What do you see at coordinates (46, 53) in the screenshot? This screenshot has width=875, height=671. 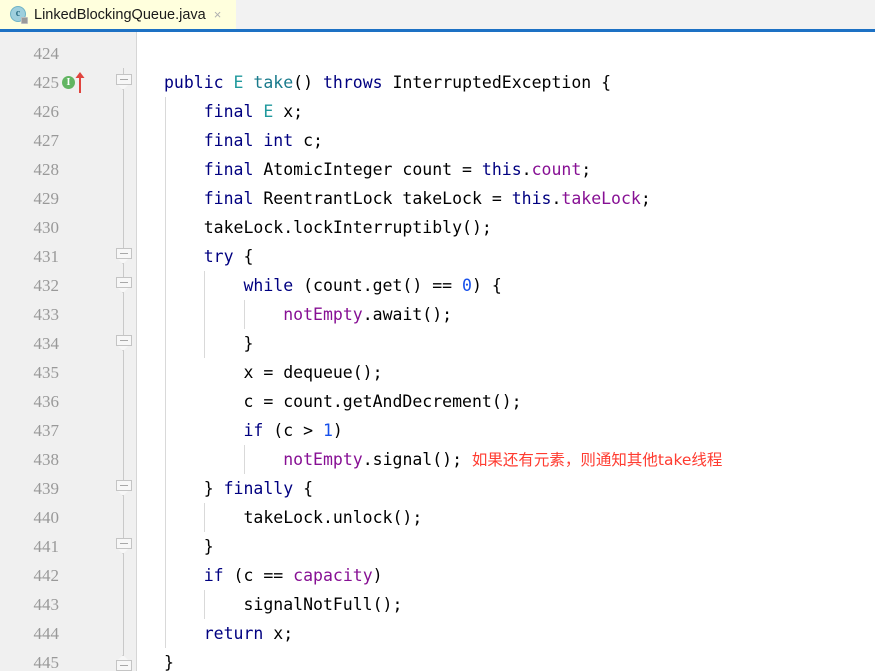 I see `line-number: 424` at bounding box center [46, 53].